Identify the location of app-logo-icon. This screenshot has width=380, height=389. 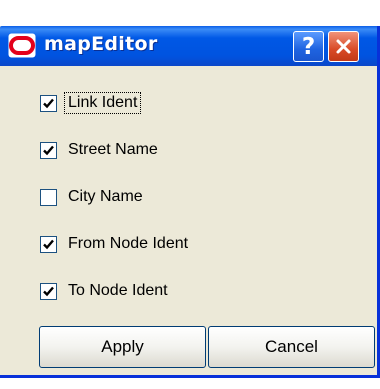
(22, 45).